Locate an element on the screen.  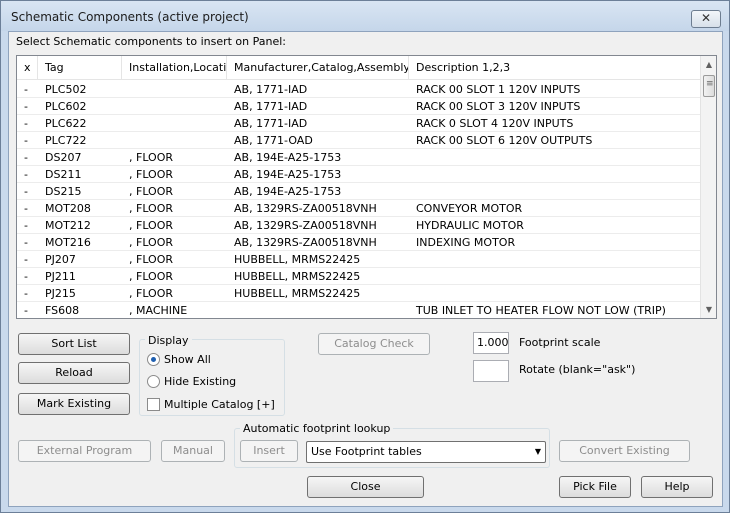
external-program-button: External Program is located at coordinates (84, 451).